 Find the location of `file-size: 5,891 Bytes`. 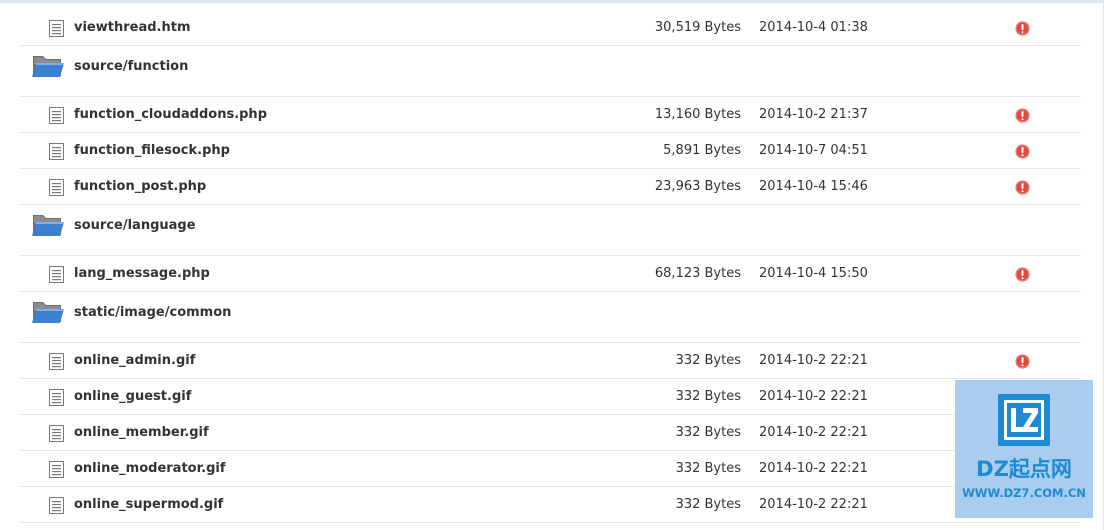

file-size: 5,891 Bytes is located at coordinates (702, 150).